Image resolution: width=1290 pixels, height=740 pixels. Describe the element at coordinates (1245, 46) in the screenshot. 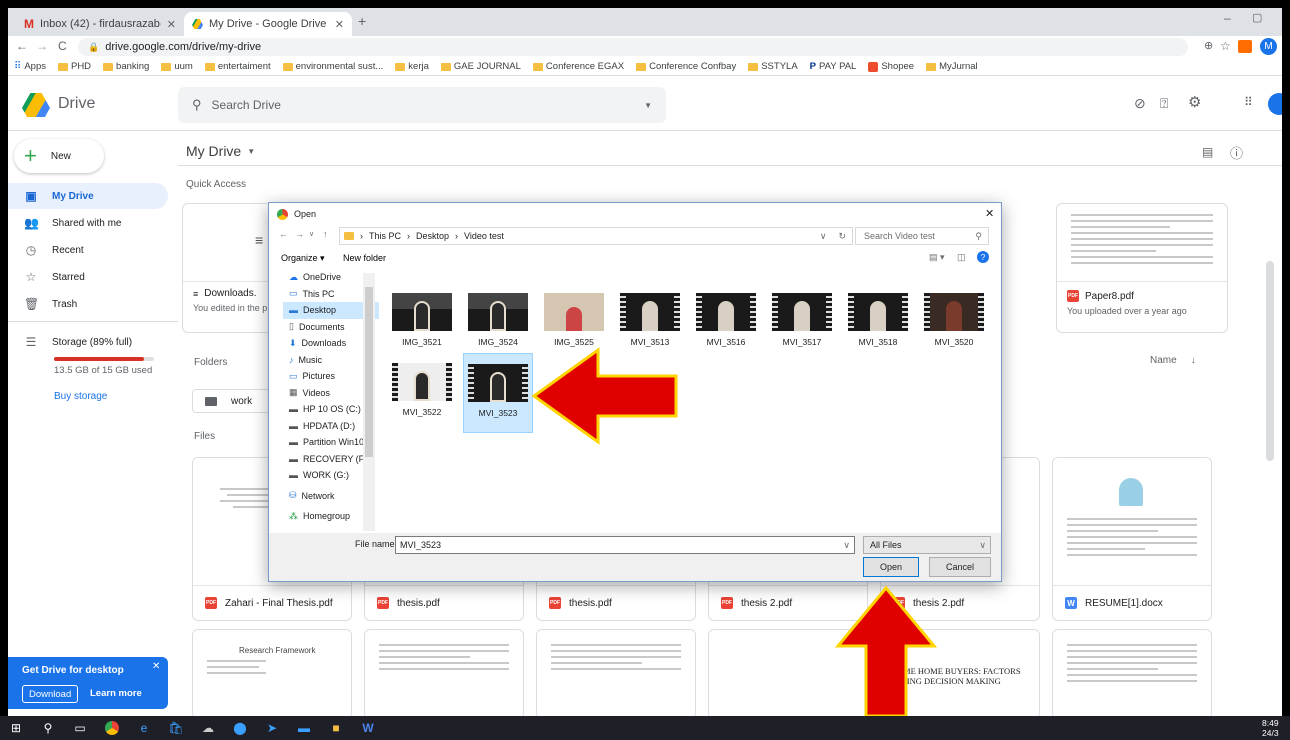

I see `extension-sc-icon` at that location.